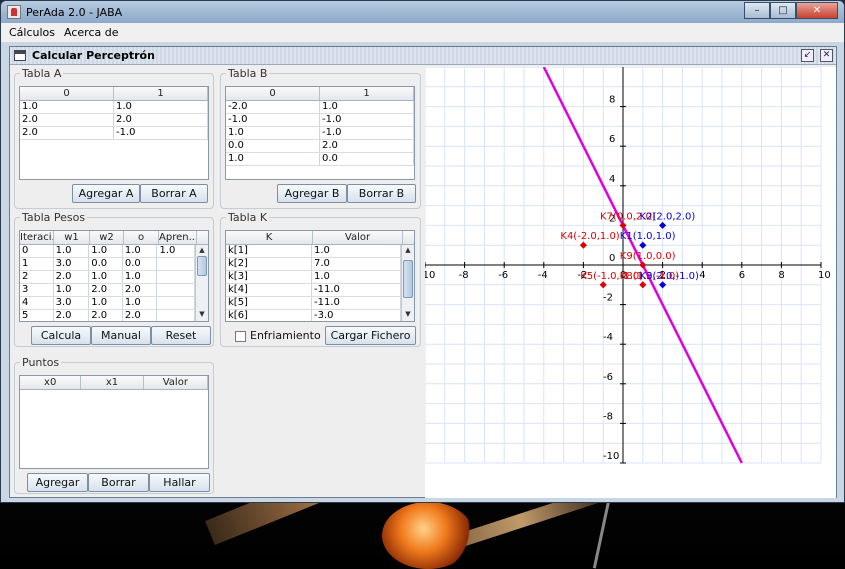 The image size is (845, 569). Describe the element at coordinates (141, 237) in the screenshot. I see `table-header: o` at that location.